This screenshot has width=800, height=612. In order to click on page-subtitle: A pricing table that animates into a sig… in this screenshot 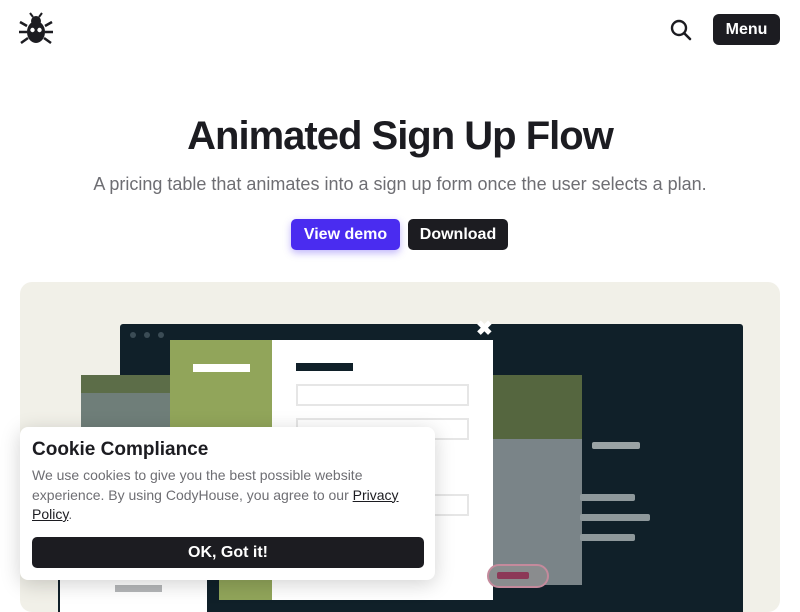, I will do `click(400, 184)`.